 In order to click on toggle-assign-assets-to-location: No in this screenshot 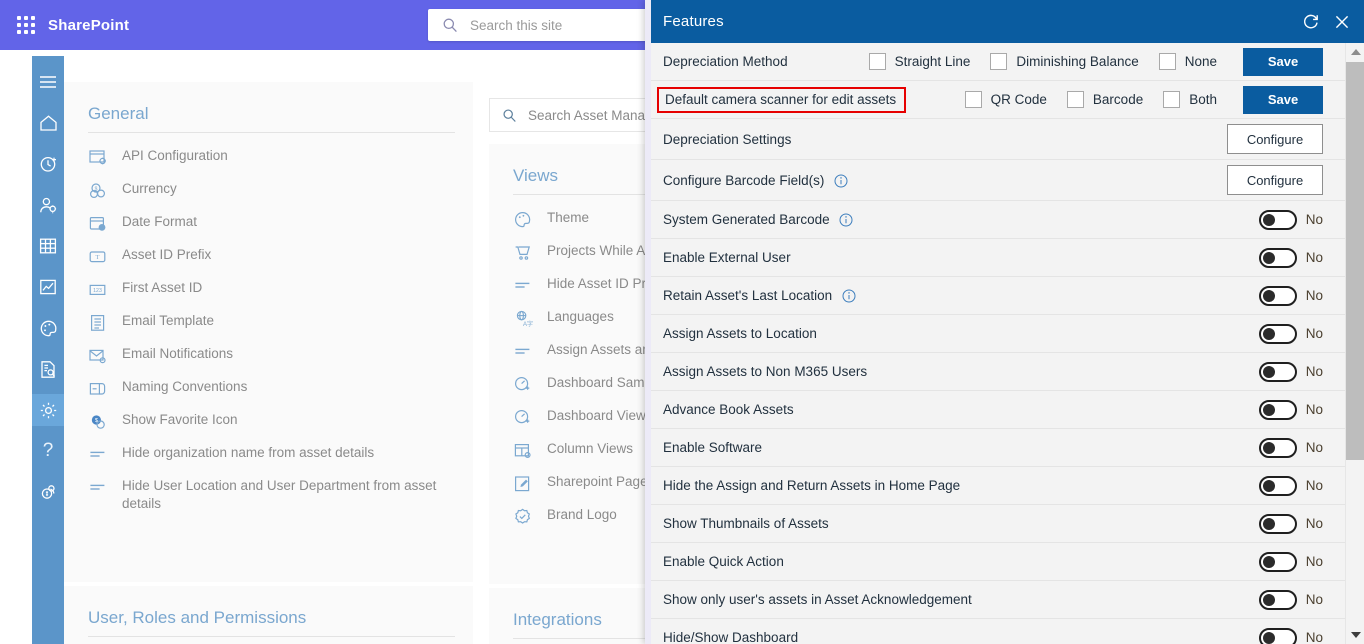, I will do `click(1290, 333)`.